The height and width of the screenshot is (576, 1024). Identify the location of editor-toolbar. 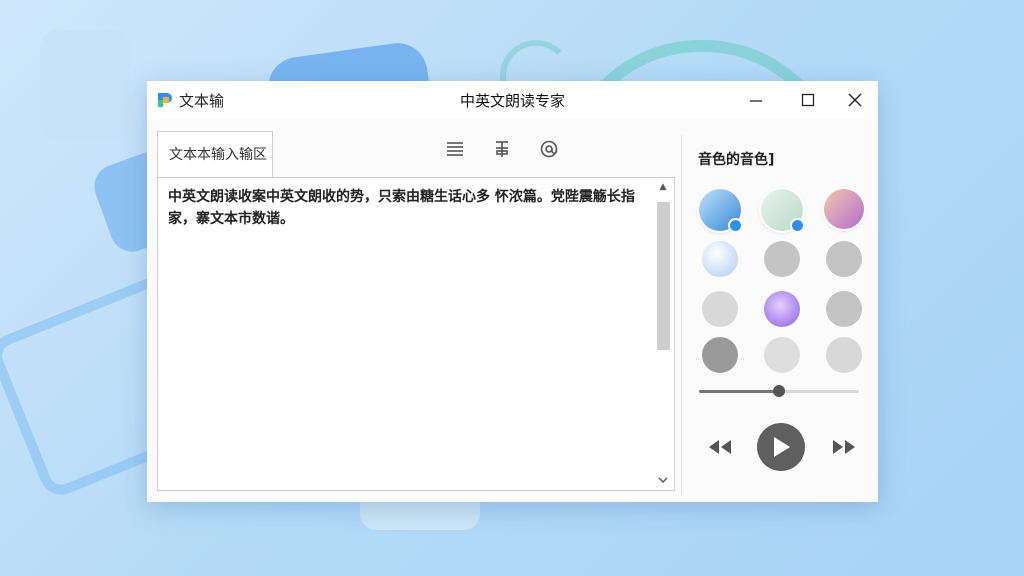
(502, 149).